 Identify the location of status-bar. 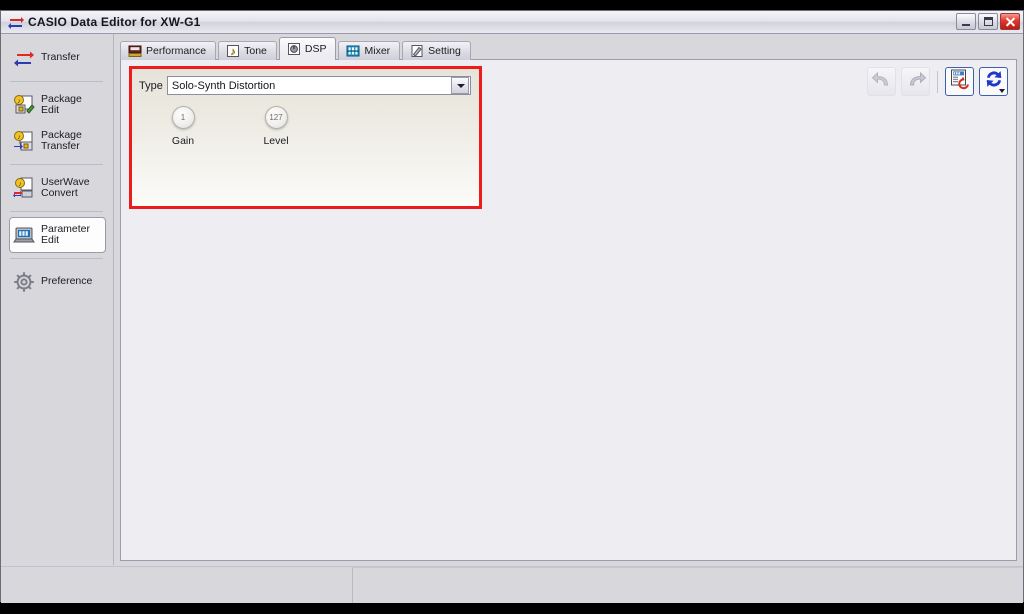
(512, 584).